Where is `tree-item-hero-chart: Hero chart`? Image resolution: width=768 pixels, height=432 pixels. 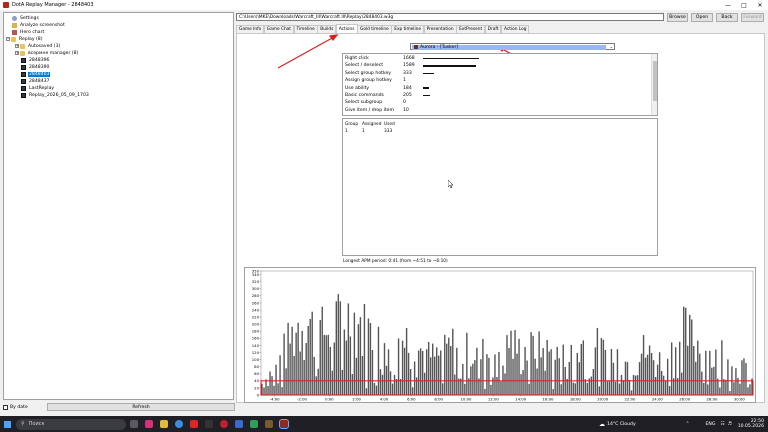 tree-item-hero-chart: Hero chart is located at coordinates (28, 32).